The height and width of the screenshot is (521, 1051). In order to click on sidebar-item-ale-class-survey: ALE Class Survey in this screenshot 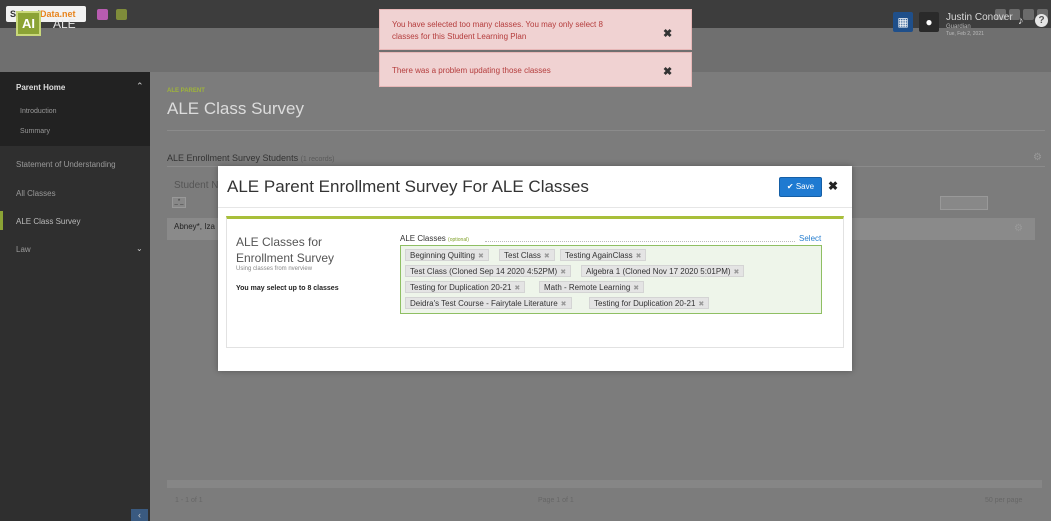, I will do `click(48, 221)`.